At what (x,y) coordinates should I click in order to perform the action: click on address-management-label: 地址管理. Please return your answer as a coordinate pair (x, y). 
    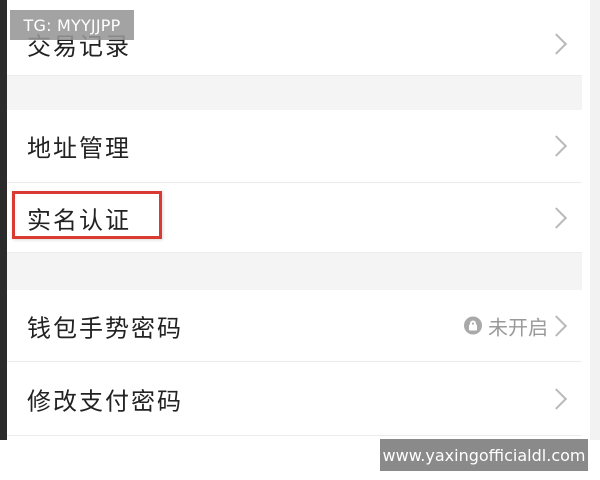
    Looking at the image, I should click on (79, 148).